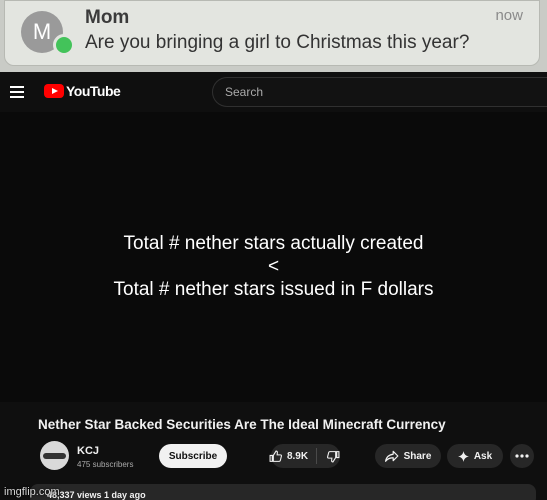 The height and width of the screenshot is (500, 547). I want to click on channel-name: KCJ, so click(88, 451).